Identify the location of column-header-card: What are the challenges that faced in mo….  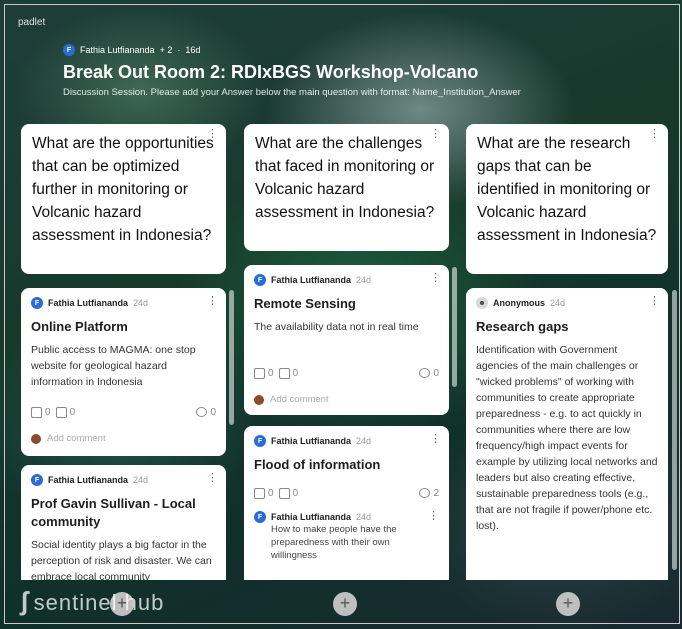
(346, 187).